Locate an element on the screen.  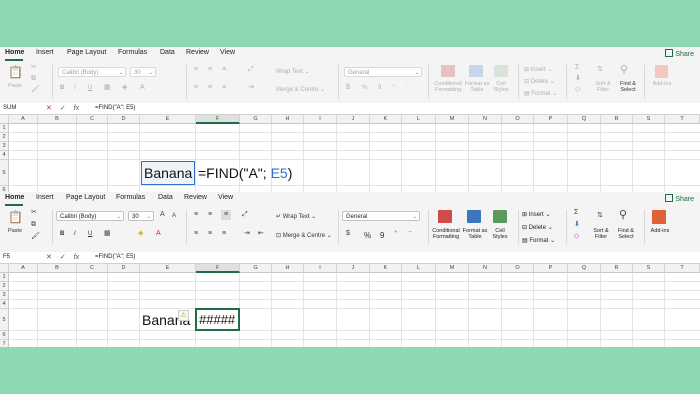
fill-color-icon: ◈ is located at coordinates (124, 88).